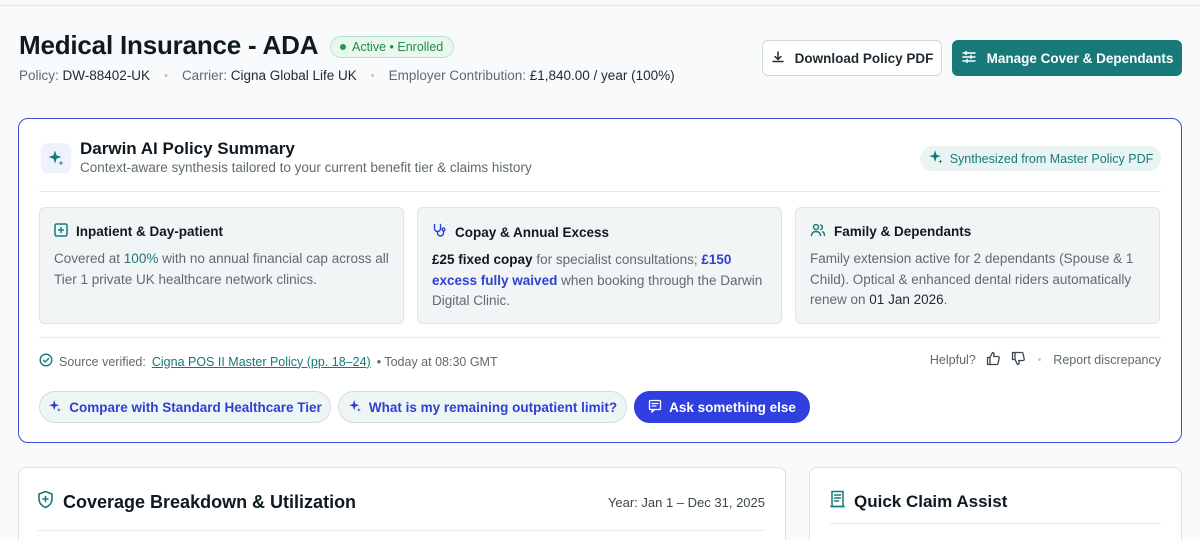 The height and width of the screenshot is (540, 1200). Describe the element at coordinates (969, 58) in the screenshot. I see `sliders-icon` at that location.